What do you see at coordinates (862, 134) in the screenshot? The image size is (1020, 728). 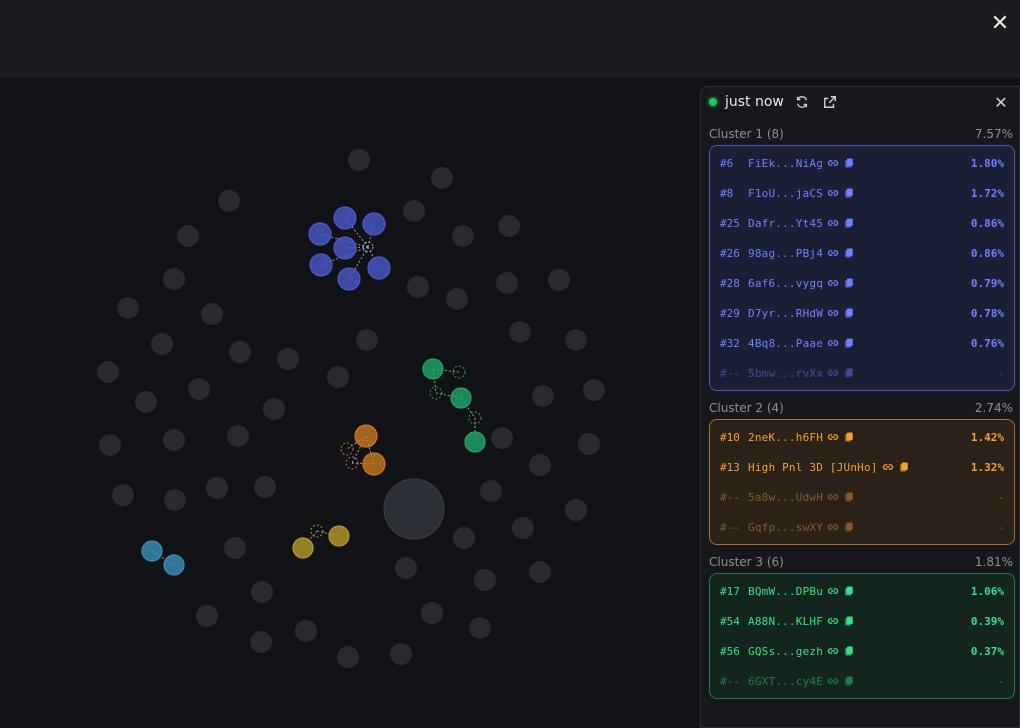 I see `cluster-header: Cluster 1 (8) 7.57%` at bounding box center [862, 134].